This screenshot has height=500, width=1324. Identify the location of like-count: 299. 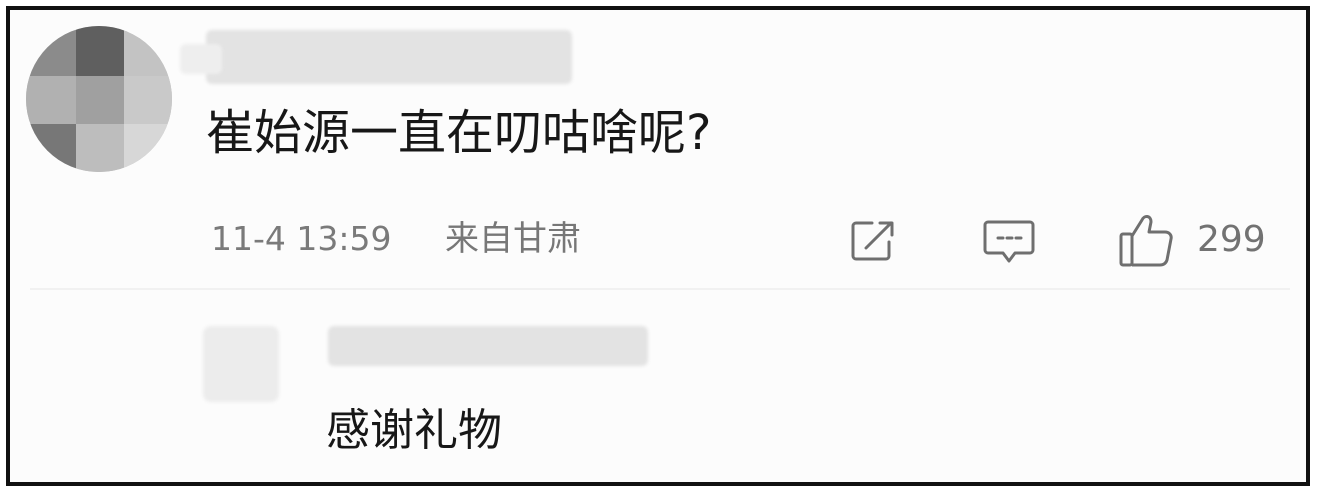
(1231, 239).